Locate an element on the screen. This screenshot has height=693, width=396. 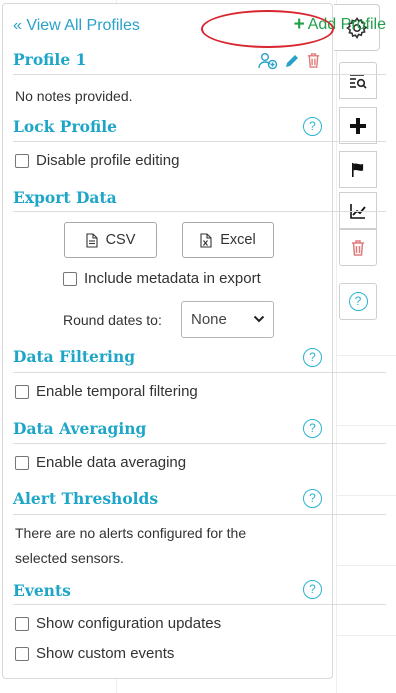
config-updates-option: Show configuration updates is located at coordinates (118, 623).